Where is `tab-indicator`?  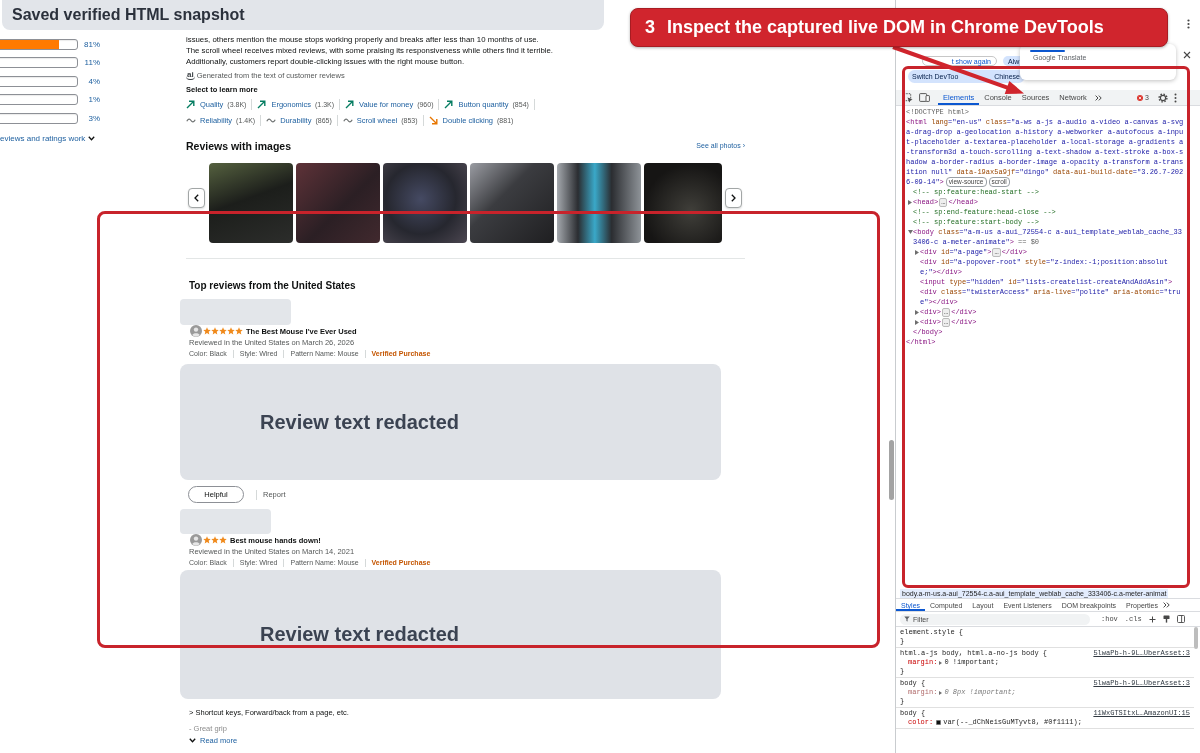
tab-indicator is located at coordinates (1047, 51).